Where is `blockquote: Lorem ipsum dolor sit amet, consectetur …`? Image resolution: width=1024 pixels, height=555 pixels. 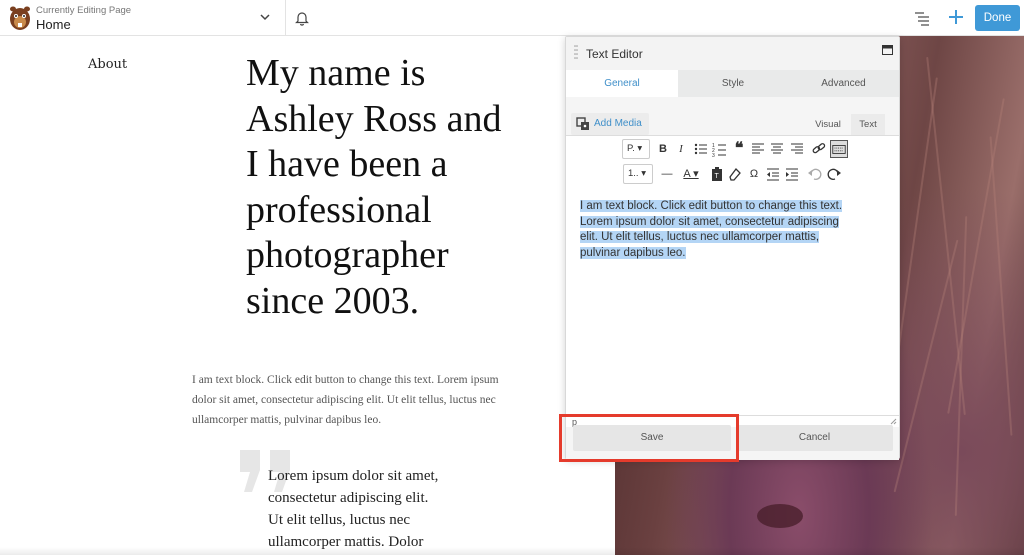 blockquote: Lorem ipsum dolor sit amet, consectetur … is located at coordinates (383, 509).